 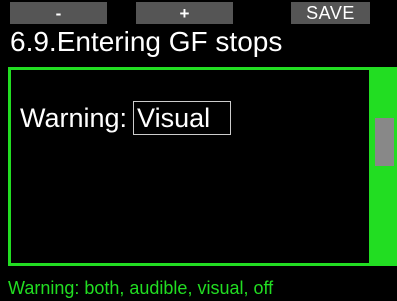 What do you see at coordinates (74, 118) in the screenshot?
I see `warning-setting-label: Warning:` at bounding box center [74, 118].